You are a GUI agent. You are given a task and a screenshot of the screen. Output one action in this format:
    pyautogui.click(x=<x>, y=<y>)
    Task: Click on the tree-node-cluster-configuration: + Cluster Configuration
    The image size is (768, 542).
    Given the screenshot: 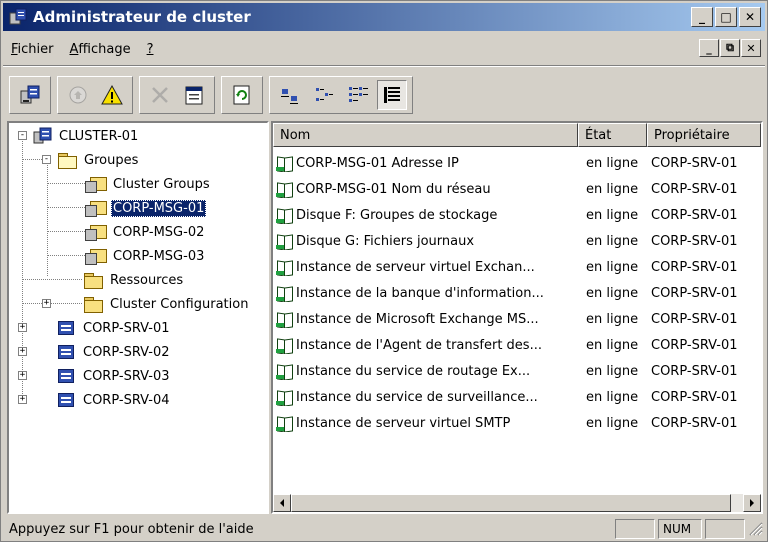 What is the action you would take?
    pyautogui.click(x=129, y=304)
    